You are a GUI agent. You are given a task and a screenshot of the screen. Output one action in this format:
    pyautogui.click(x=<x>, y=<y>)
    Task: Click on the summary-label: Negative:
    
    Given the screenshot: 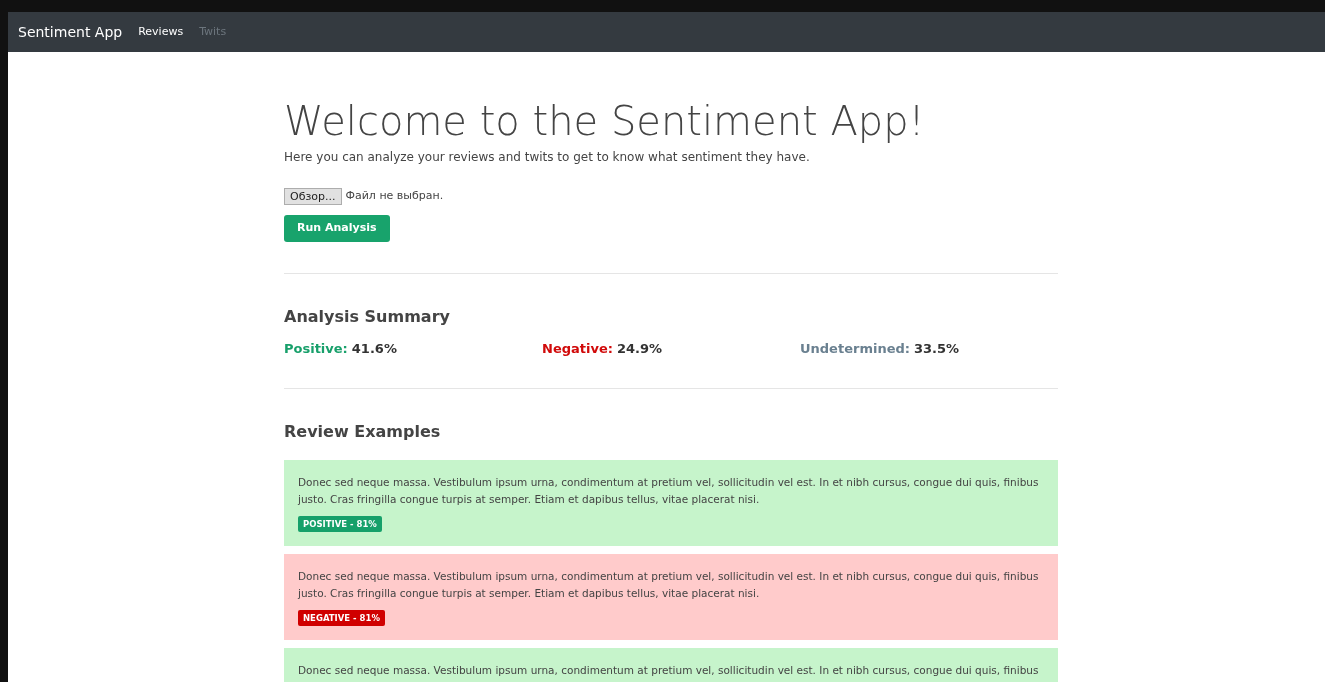 What is the action you would take?
    pyautogui.click(x=577, y=349)
    